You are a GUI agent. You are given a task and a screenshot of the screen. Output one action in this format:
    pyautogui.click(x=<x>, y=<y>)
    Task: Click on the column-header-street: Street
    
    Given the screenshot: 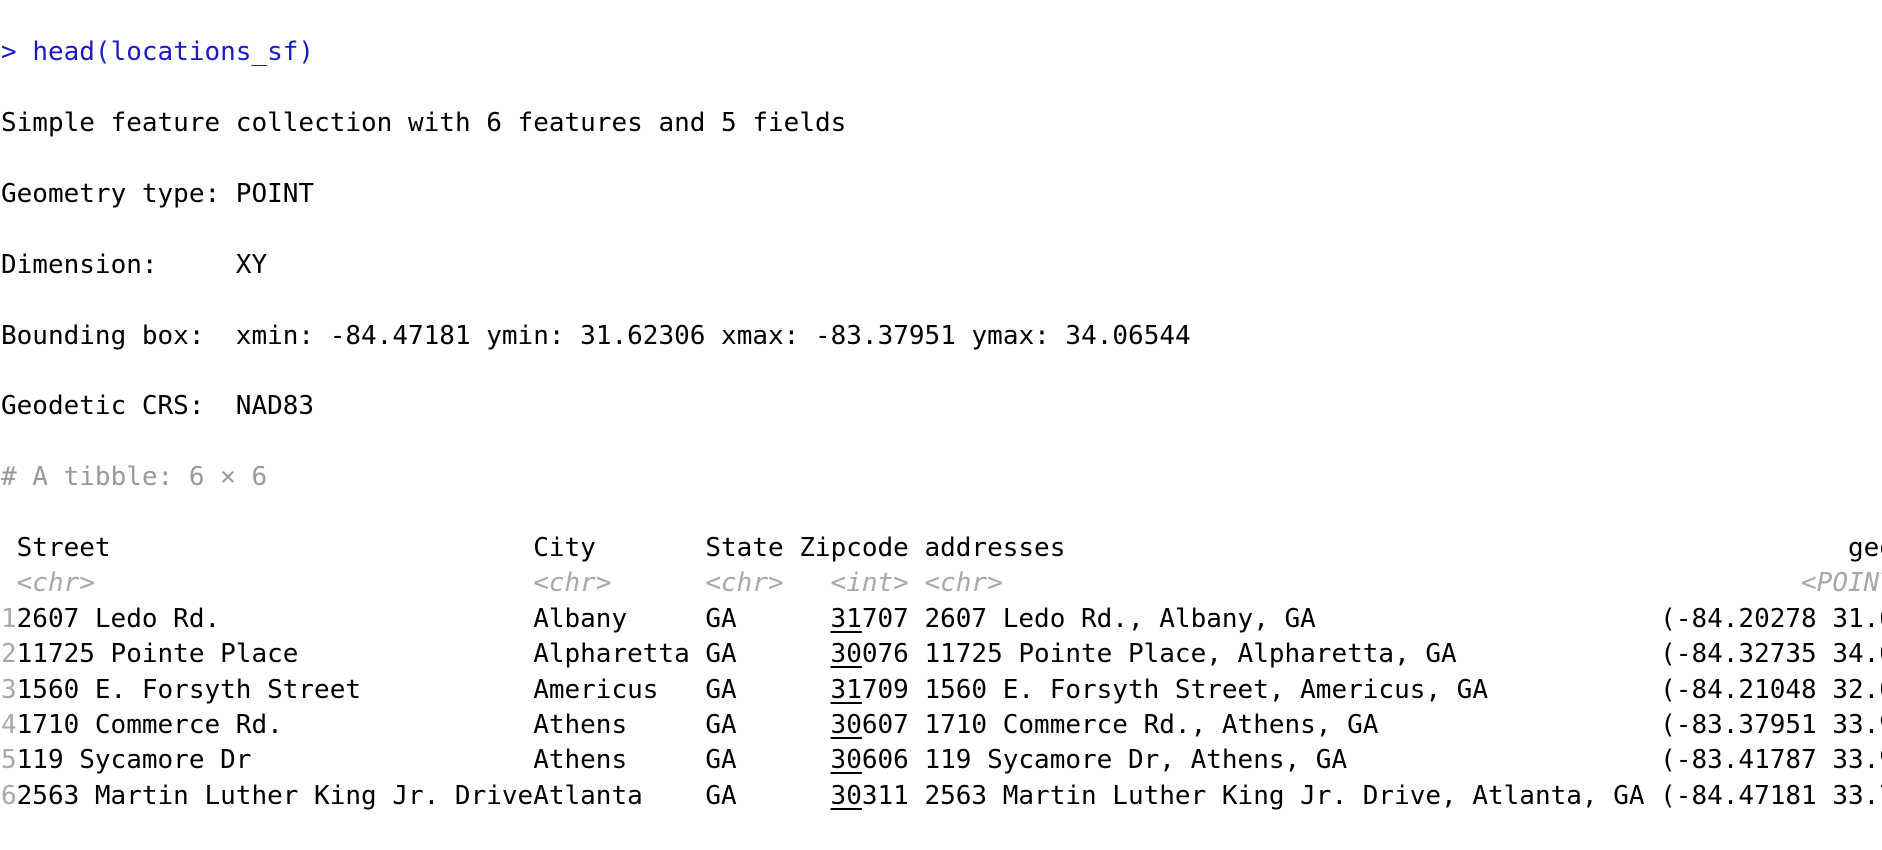 What is the action you would take?
    pyautogui.click(x=63, y=547)
    